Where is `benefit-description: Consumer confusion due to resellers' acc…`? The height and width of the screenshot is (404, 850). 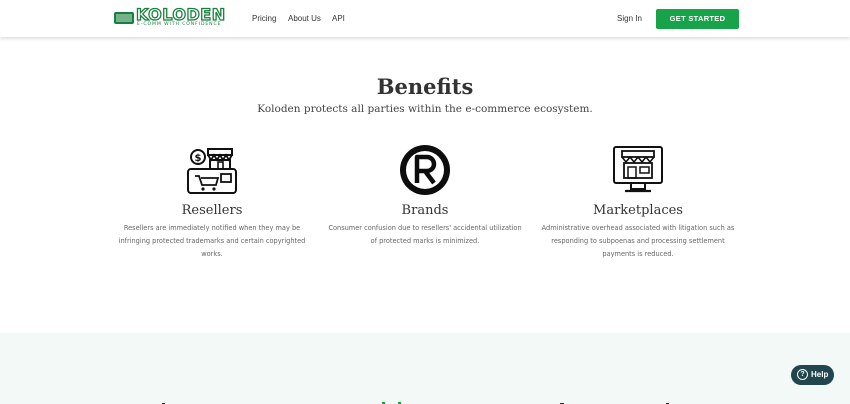
benefit-description: Consumer confusion due to resellers' acc… is located at coordinates (425, 234).